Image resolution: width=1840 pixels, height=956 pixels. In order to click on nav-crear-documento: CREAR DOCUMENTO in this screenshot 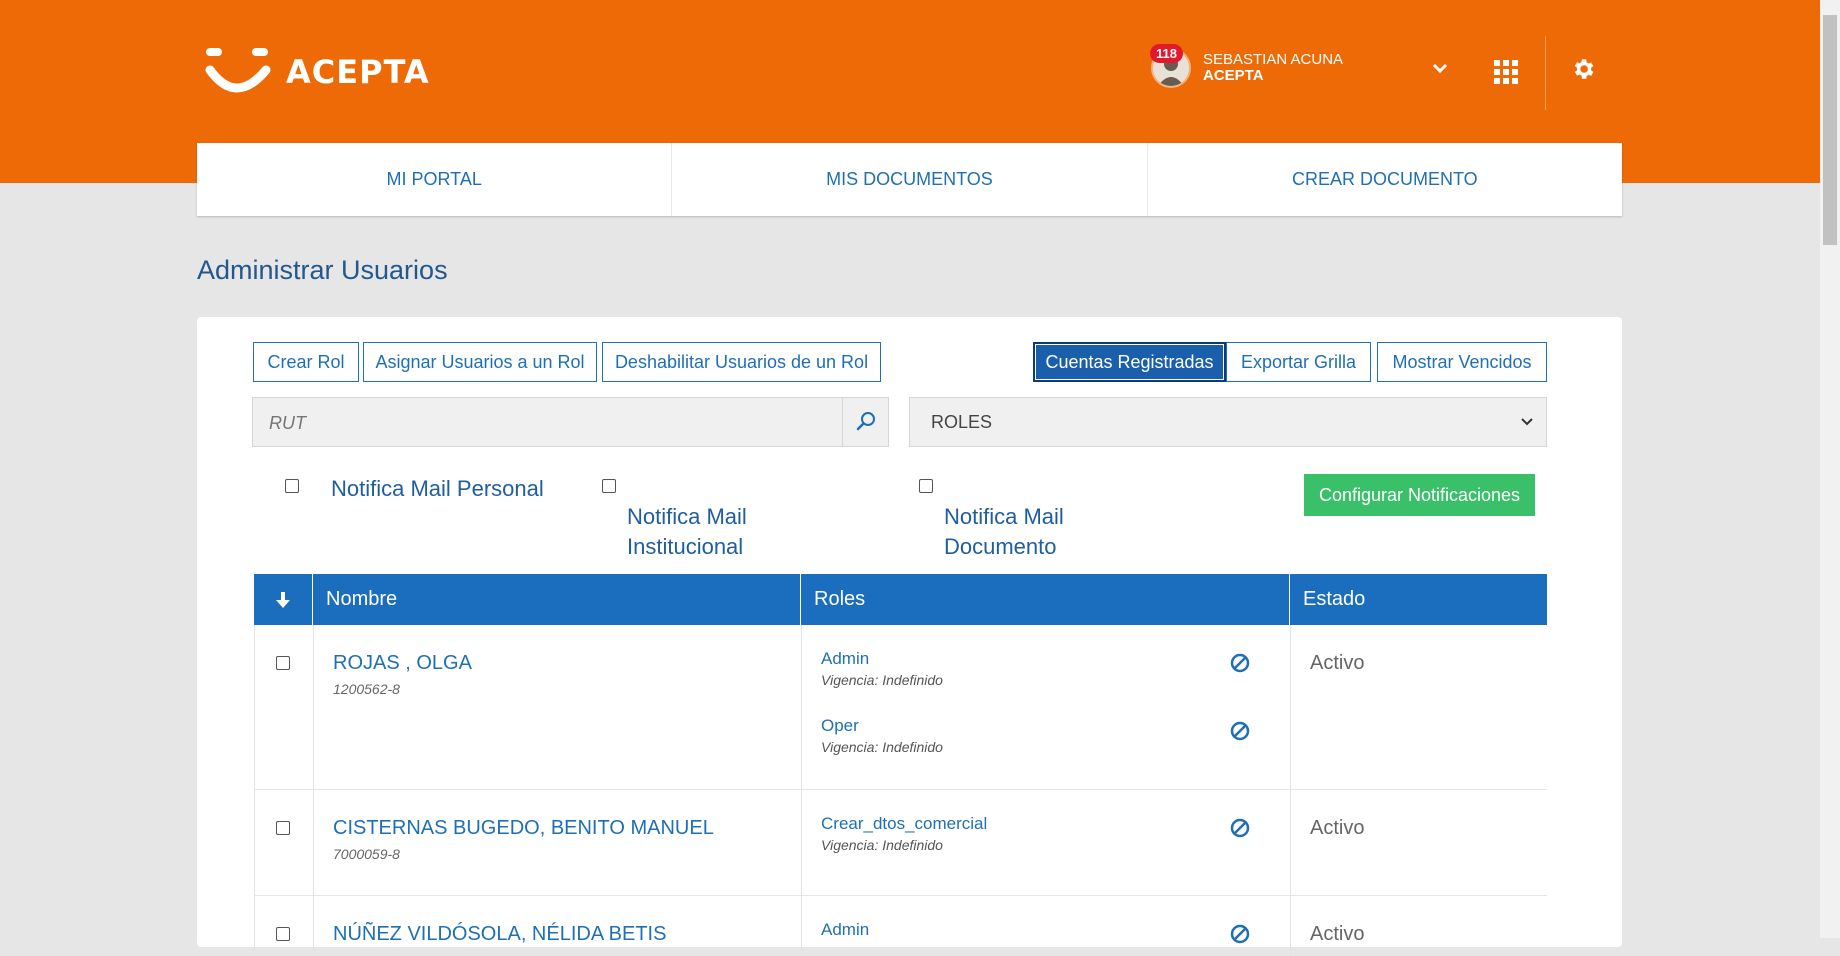, I will do `click(1385, 179)`.